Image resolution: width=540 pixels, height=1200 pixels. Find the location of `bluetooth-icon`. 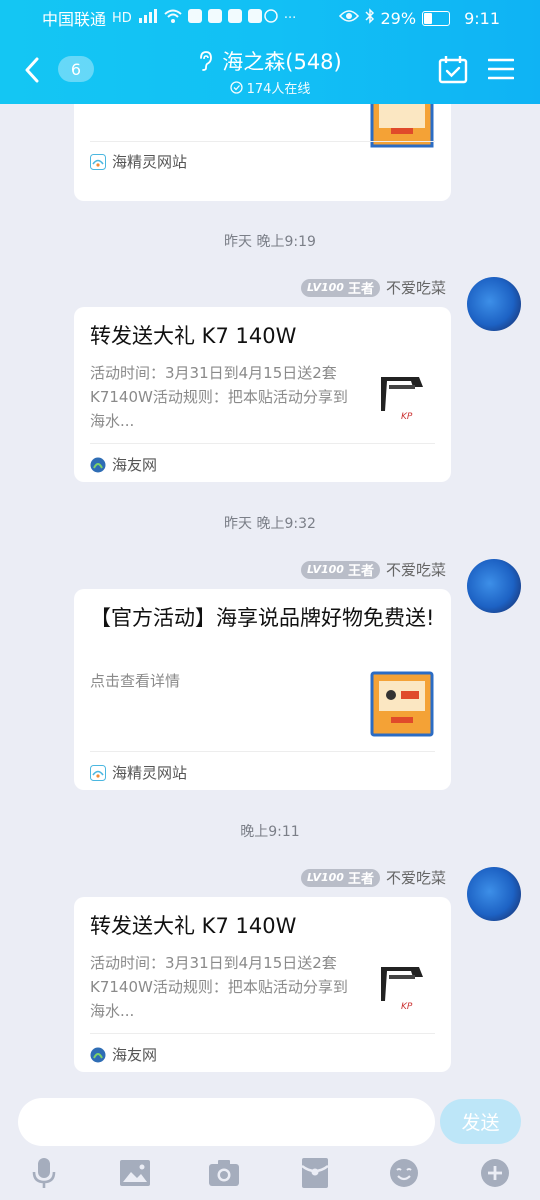

bluetooth-icon is located at coordinates (369, 18).